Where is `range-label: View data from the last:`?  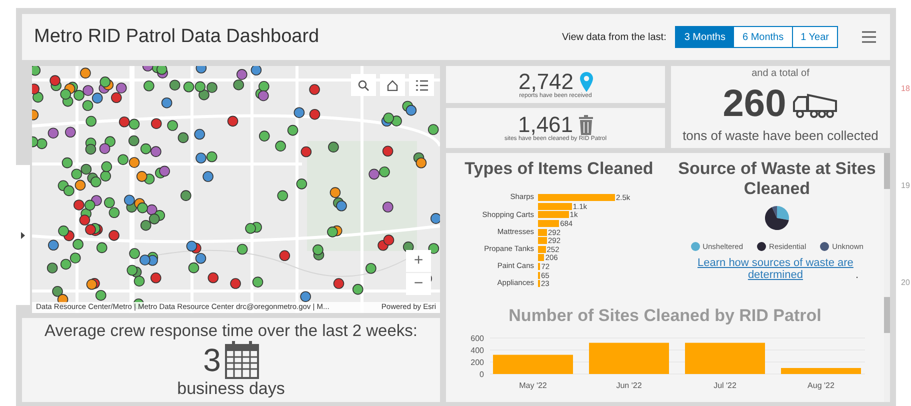 range-label: View data from the last: is located at coordinates (614, 37).